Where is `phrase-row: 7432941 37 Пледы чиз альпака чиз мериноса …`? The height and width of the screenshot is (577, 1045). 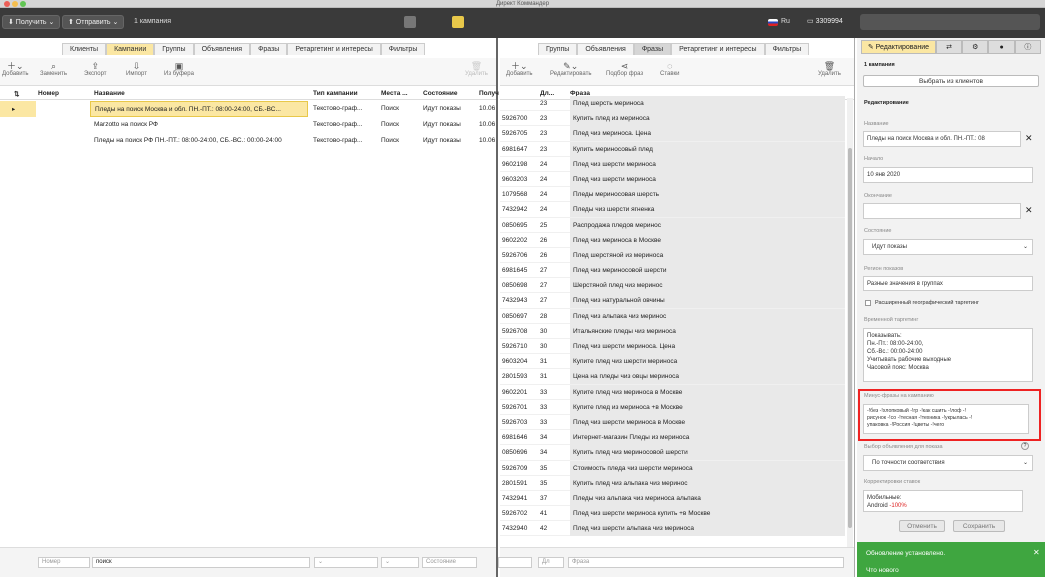
phrase-row: 7432941 37 Пледы чиз альпака чиз мериноса … is located at coordinates (672, 498).